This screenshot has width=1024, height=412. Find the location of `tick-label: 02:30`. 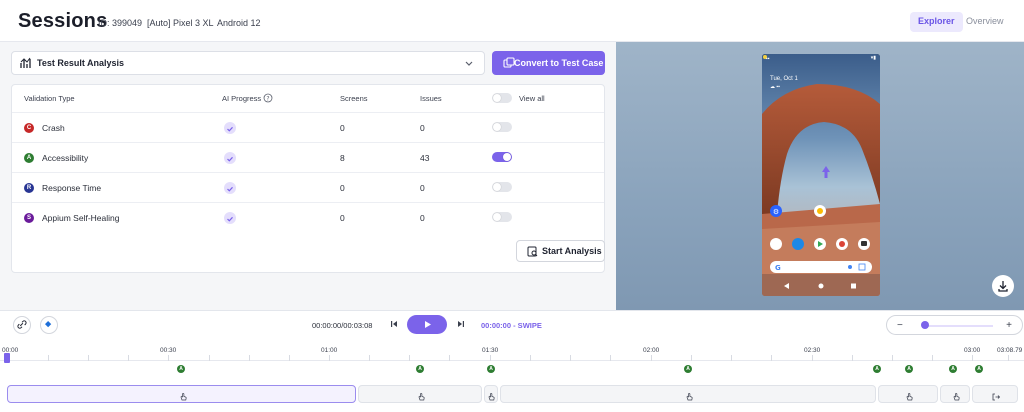

tick-label: 02:30 is located at coordinates (812, 350).